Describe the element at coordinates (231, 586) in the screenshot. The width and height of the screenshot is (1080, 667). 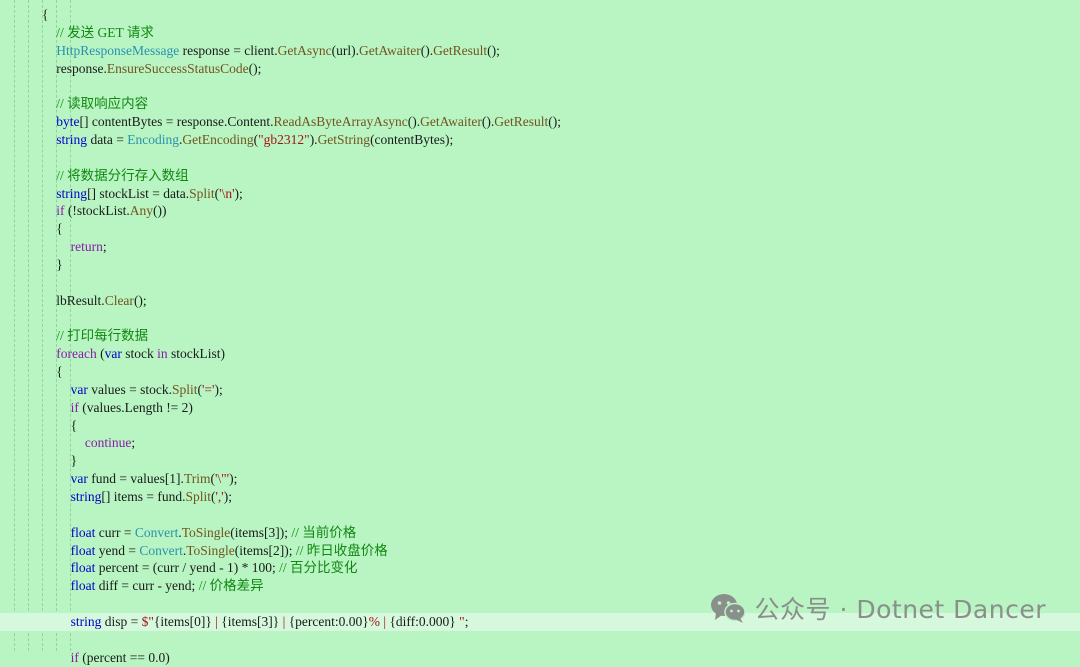
I see `code-token: // 价格差异` at that location.